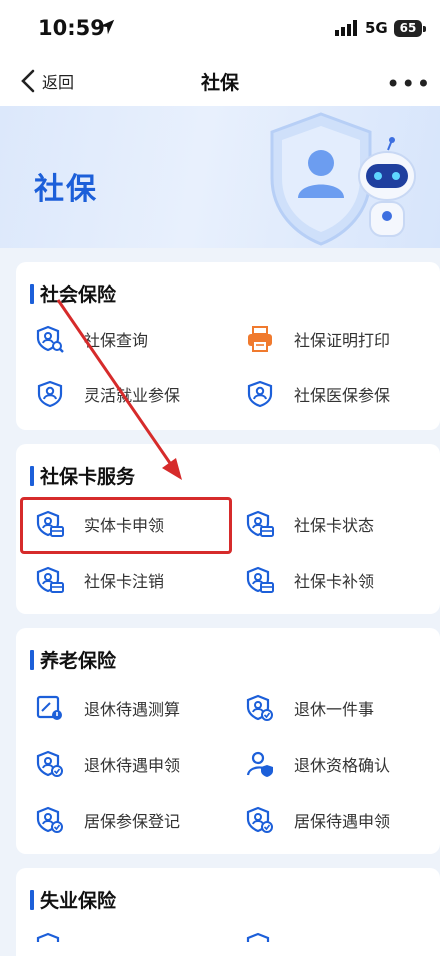 This screenshot has width=440, height=956. I want to click on section-header: 失业保险, so click(73, 899).